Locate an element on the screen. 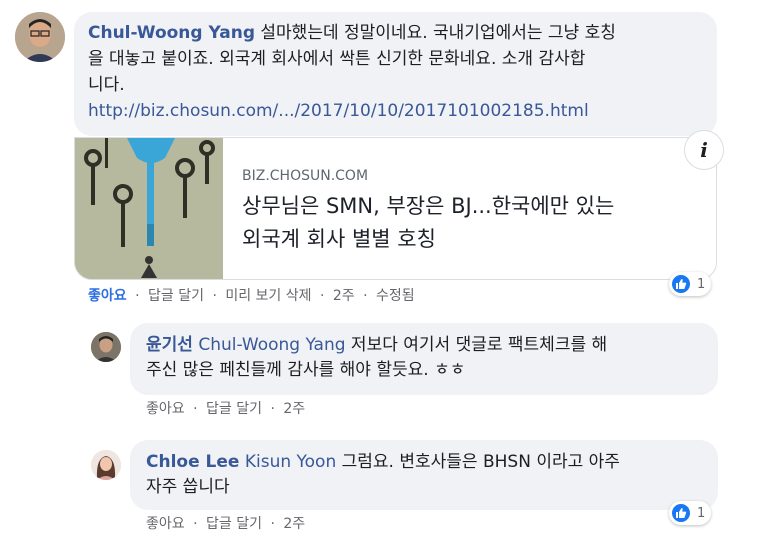 The image size is (769, 552). preview-image is located at coordinates (149, 208).